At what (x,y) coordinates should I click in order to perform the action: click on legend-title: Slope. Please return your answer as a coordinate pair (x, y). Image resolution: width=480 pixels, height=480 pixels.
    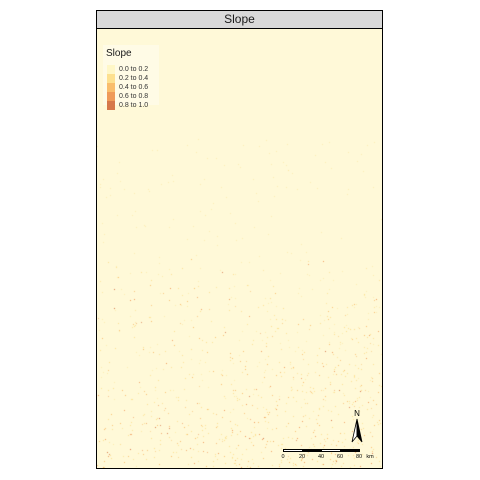
    Looking at the image, I should click on (119, 53).